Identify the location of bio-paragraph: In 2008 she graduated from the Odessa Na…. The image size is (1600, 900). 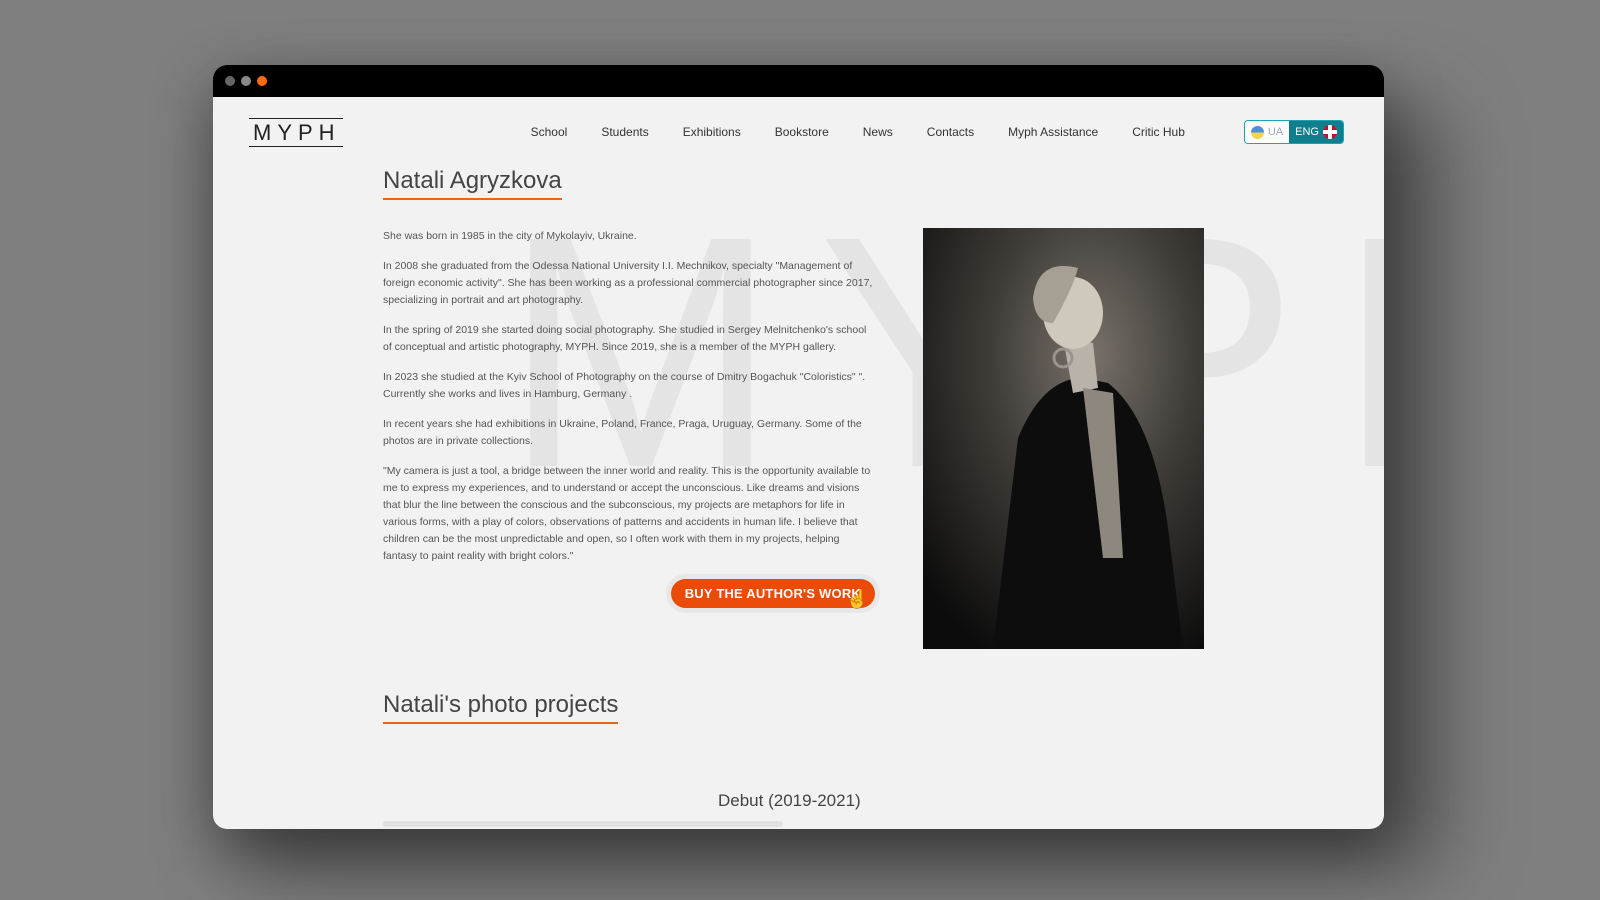
(628, 283).